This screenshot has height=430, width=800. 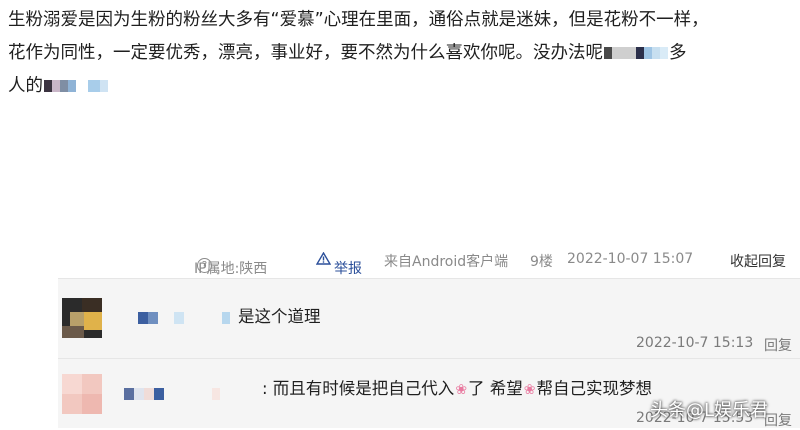 I want to click on watermark: 头条@L娱乐君, so click(x=709, y=410).